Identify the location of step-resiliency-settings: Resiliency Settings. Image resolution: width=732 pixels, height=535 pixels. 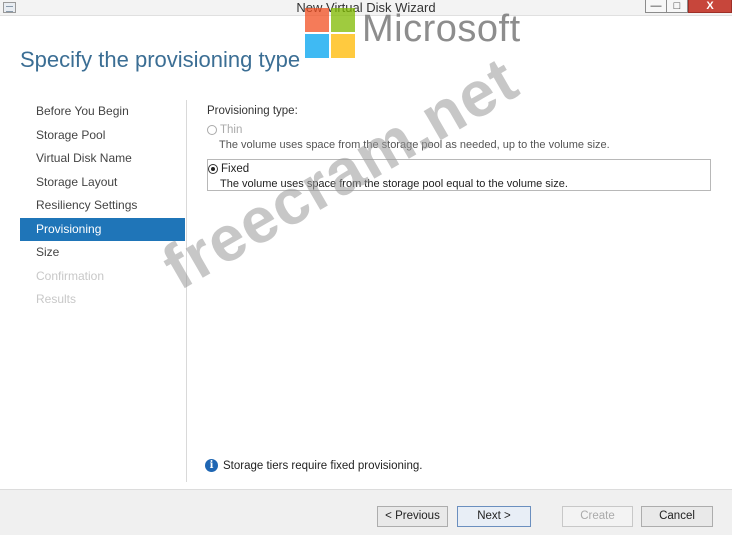
(102, 206).